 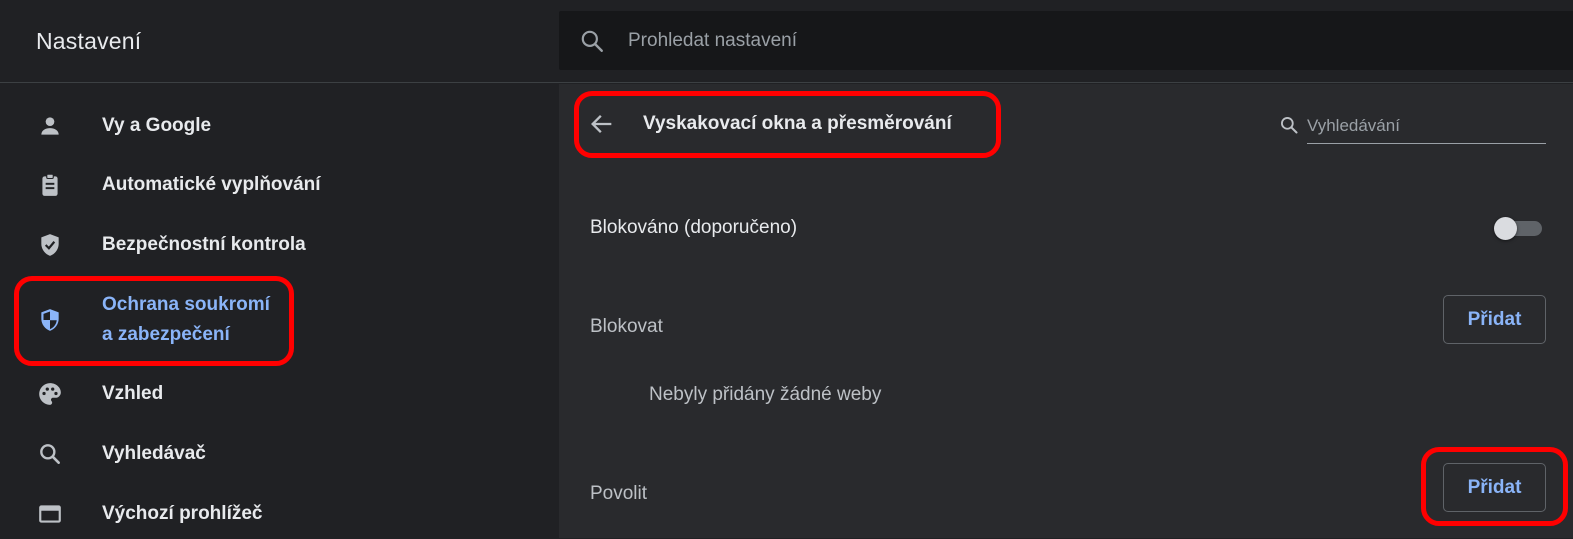 What do you see at coordinates (50, 184) in the screenshot?
I see `clipboard-icon` at bounding box center [50, 184].